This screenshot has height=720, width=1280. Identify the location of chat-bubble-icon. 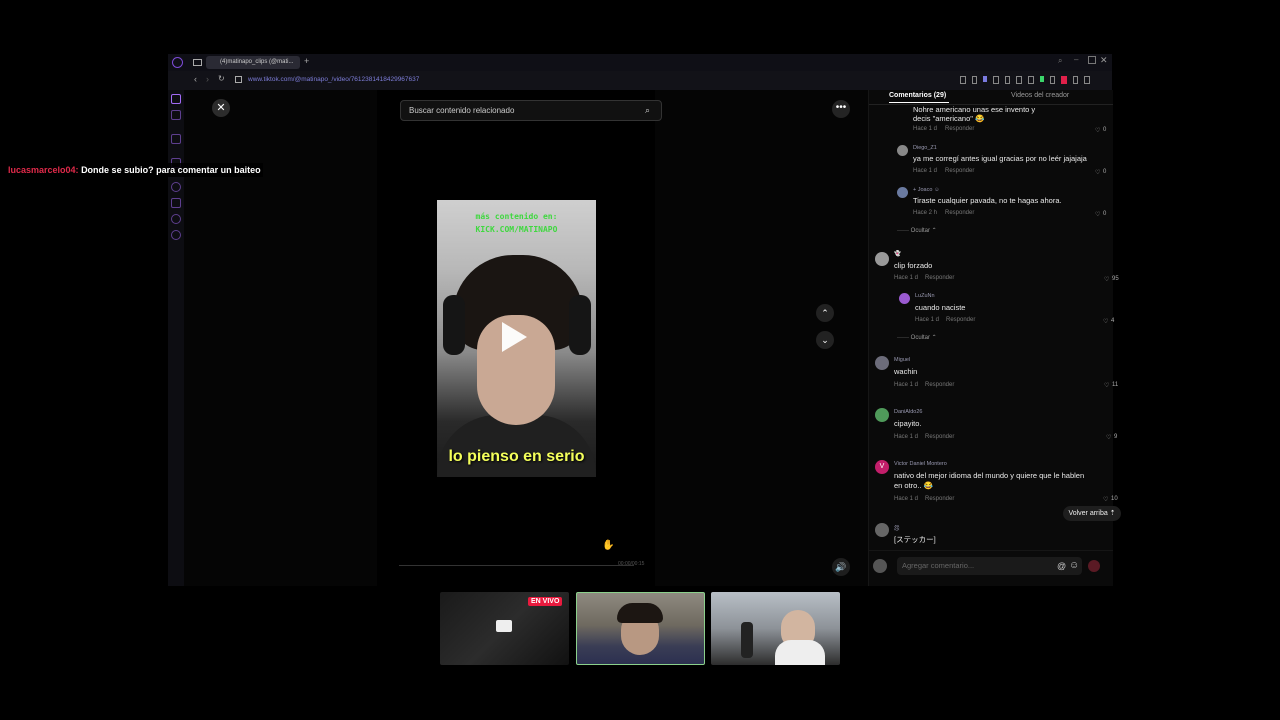
(504, 626).